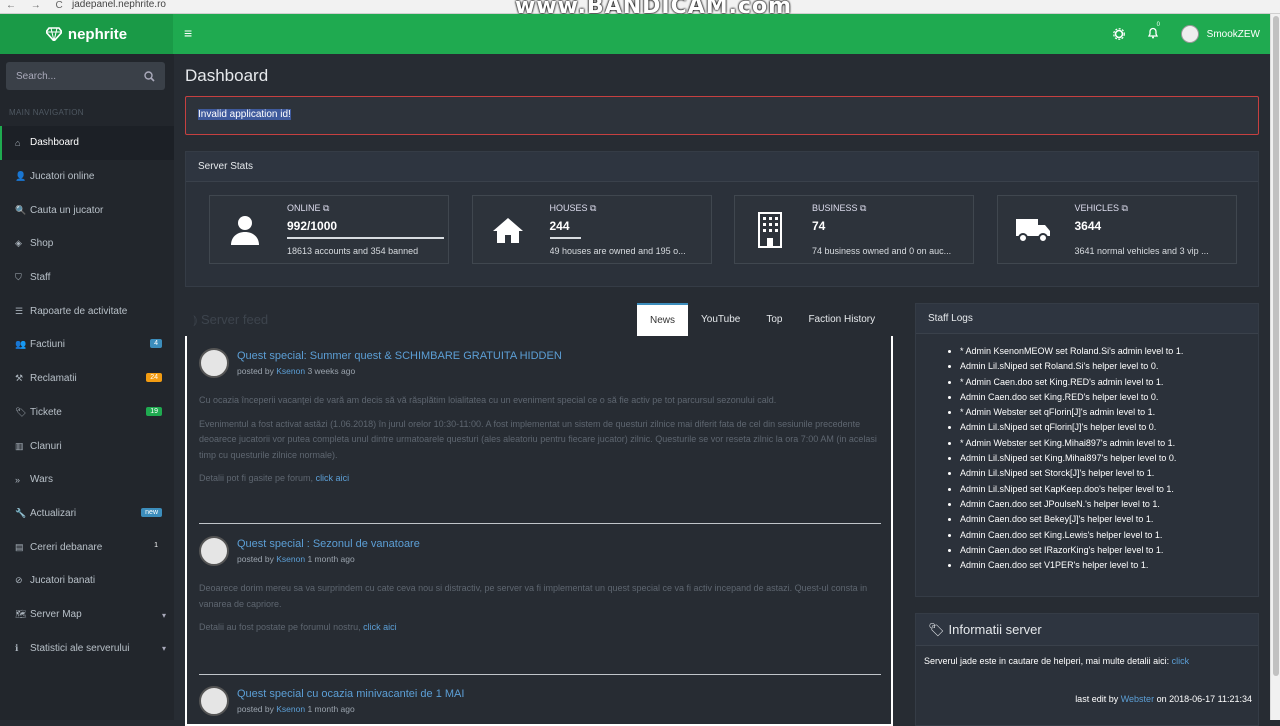 The height and width of the screenshot is (726, 1280). Describe the element at coordinates (87, 177) in the screenshot. I see `sidebar-item-jucatori-online: 👤 Jucatori online` at that location.